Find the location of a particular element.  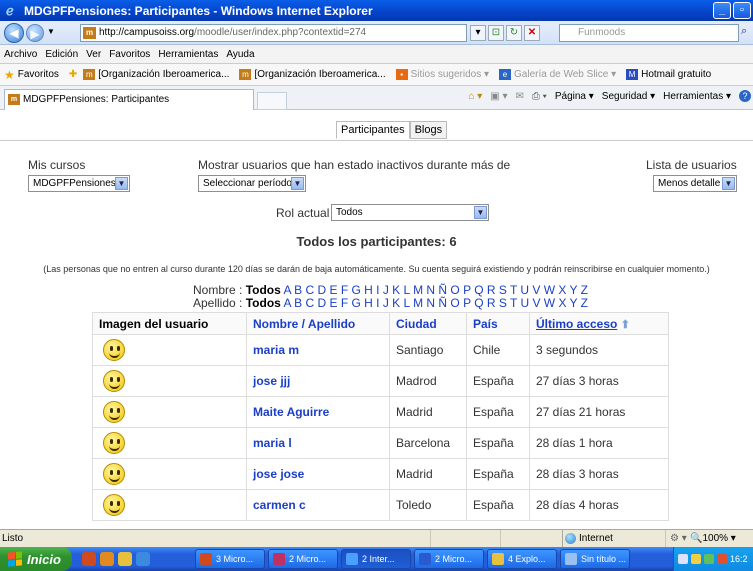

user-name-link: maria m is located at coordinates (318, 350).